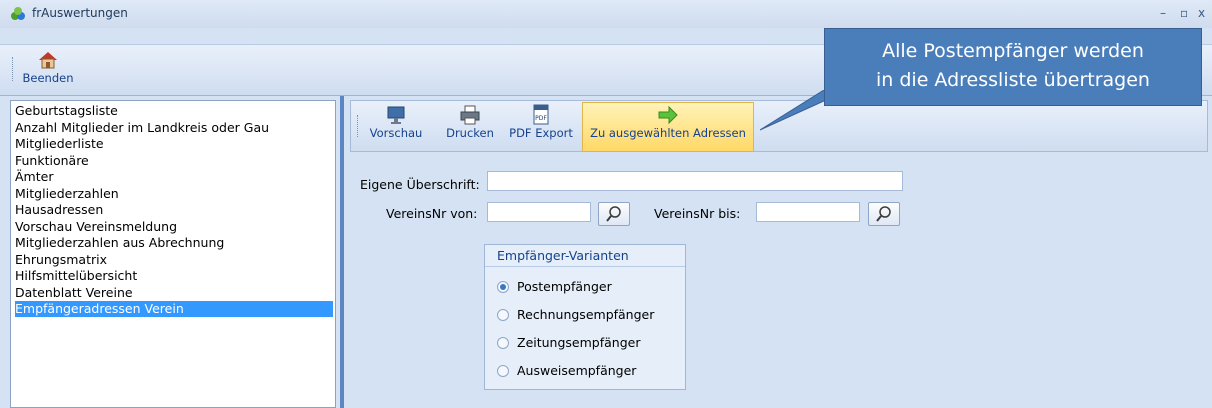 This screenshot has height=408, width=1212. What do you see at coordinates (174, 309) in the screenshot?
I see `list-item: Empfängeradressen Verein` at bounding box center [174, 309].